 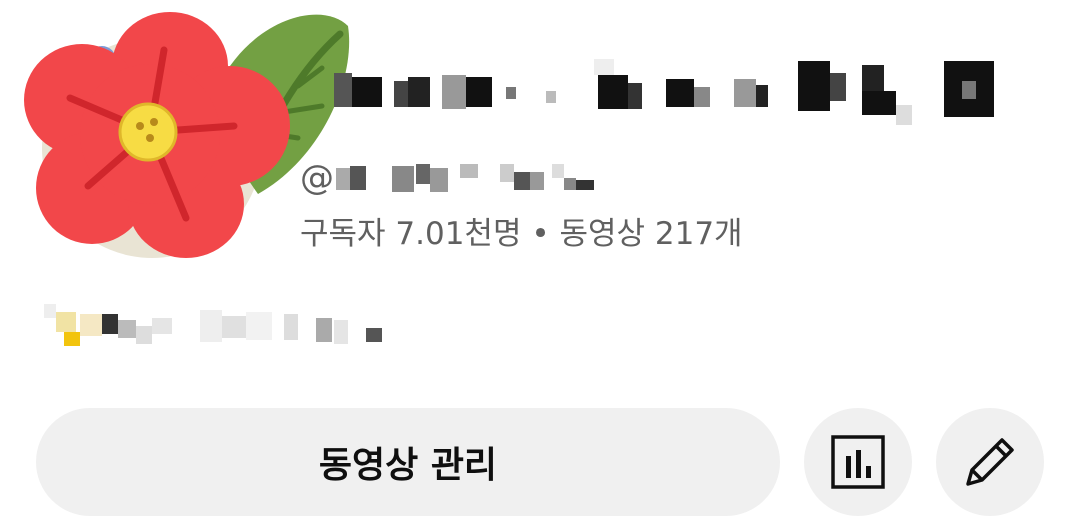 I want to click on pencil-icon, so click(x=990, y=462).